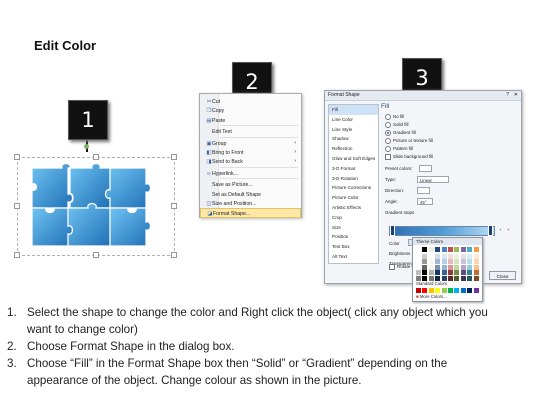 The image size is (560, 420). What do you see at coordinates (353, 218) in the screenshot?
I see `nav-item: Crop` at bounding box center [353, 218].